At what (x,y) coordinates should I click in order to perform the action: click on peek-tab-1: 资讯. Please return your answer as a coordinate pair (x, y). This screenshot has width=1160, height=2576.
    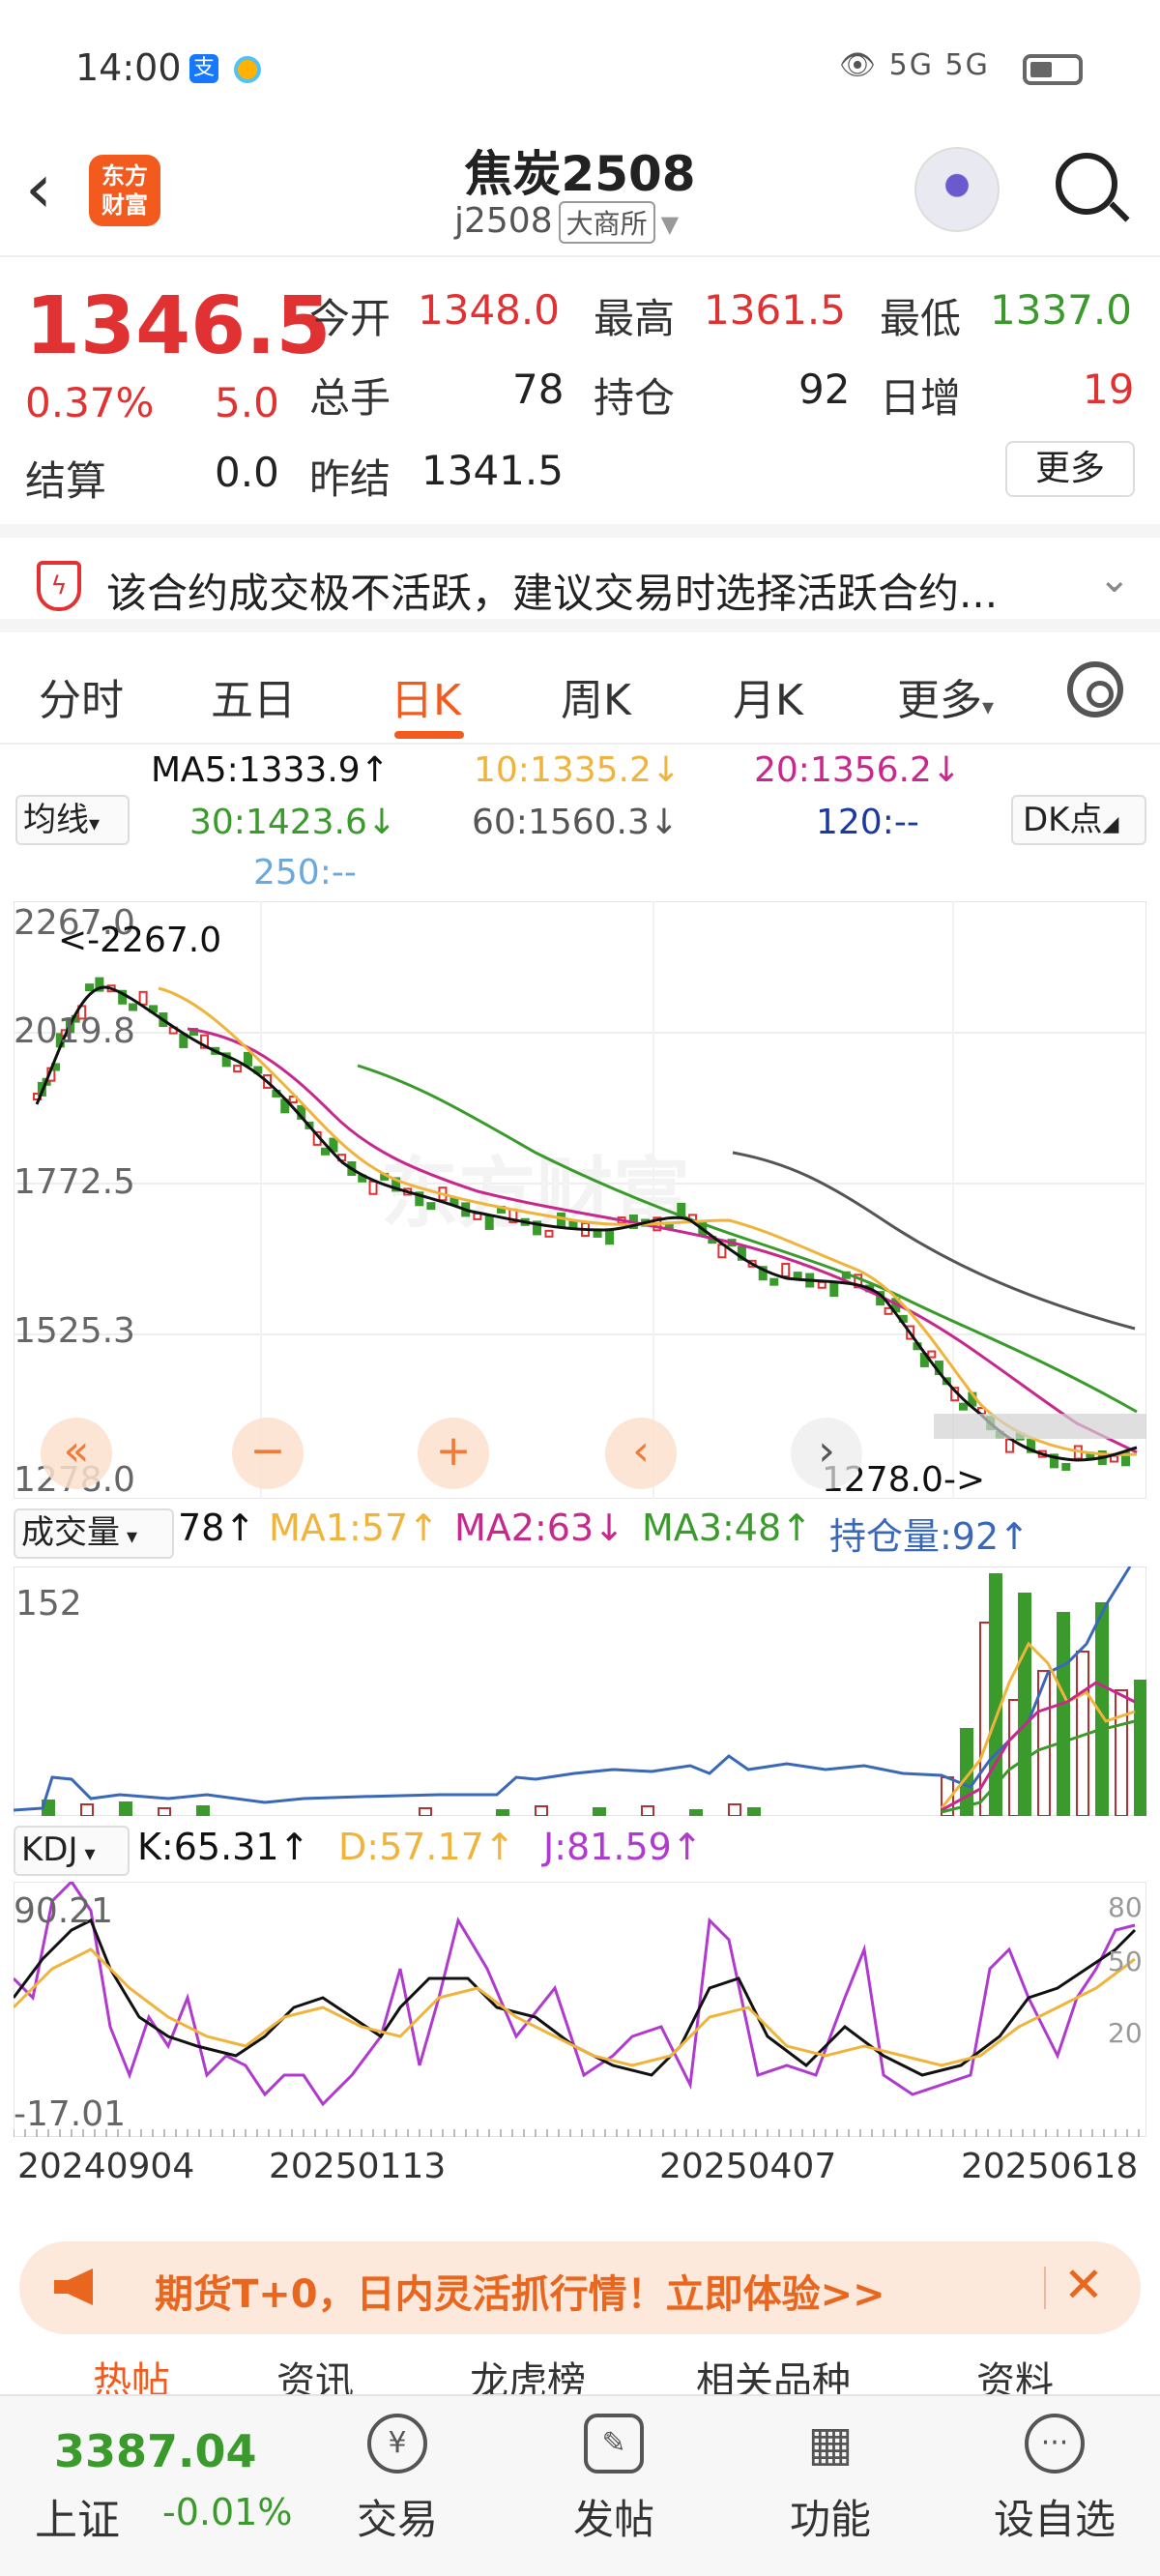
    Looking at the image, I should click on (315, 2374).